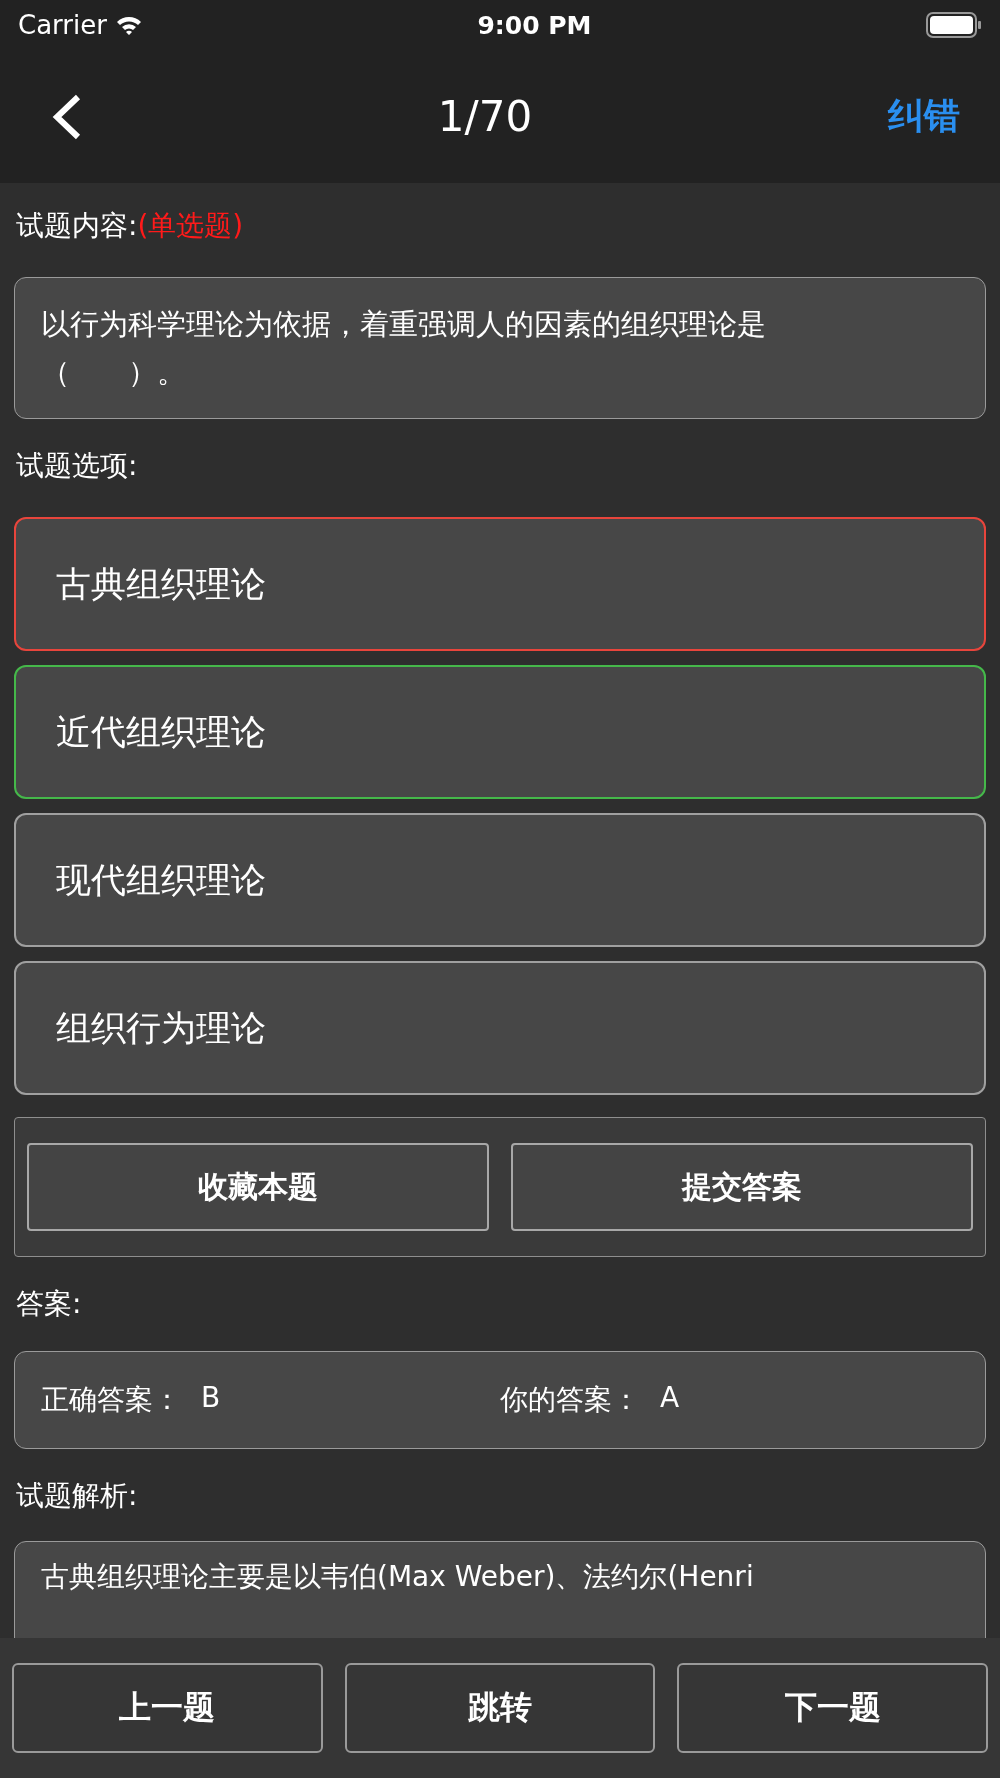  What do you see at coordinates (924, 116) in the screenshot?
I see `report-error-link: 纠错` at bounding box center [924, 116].